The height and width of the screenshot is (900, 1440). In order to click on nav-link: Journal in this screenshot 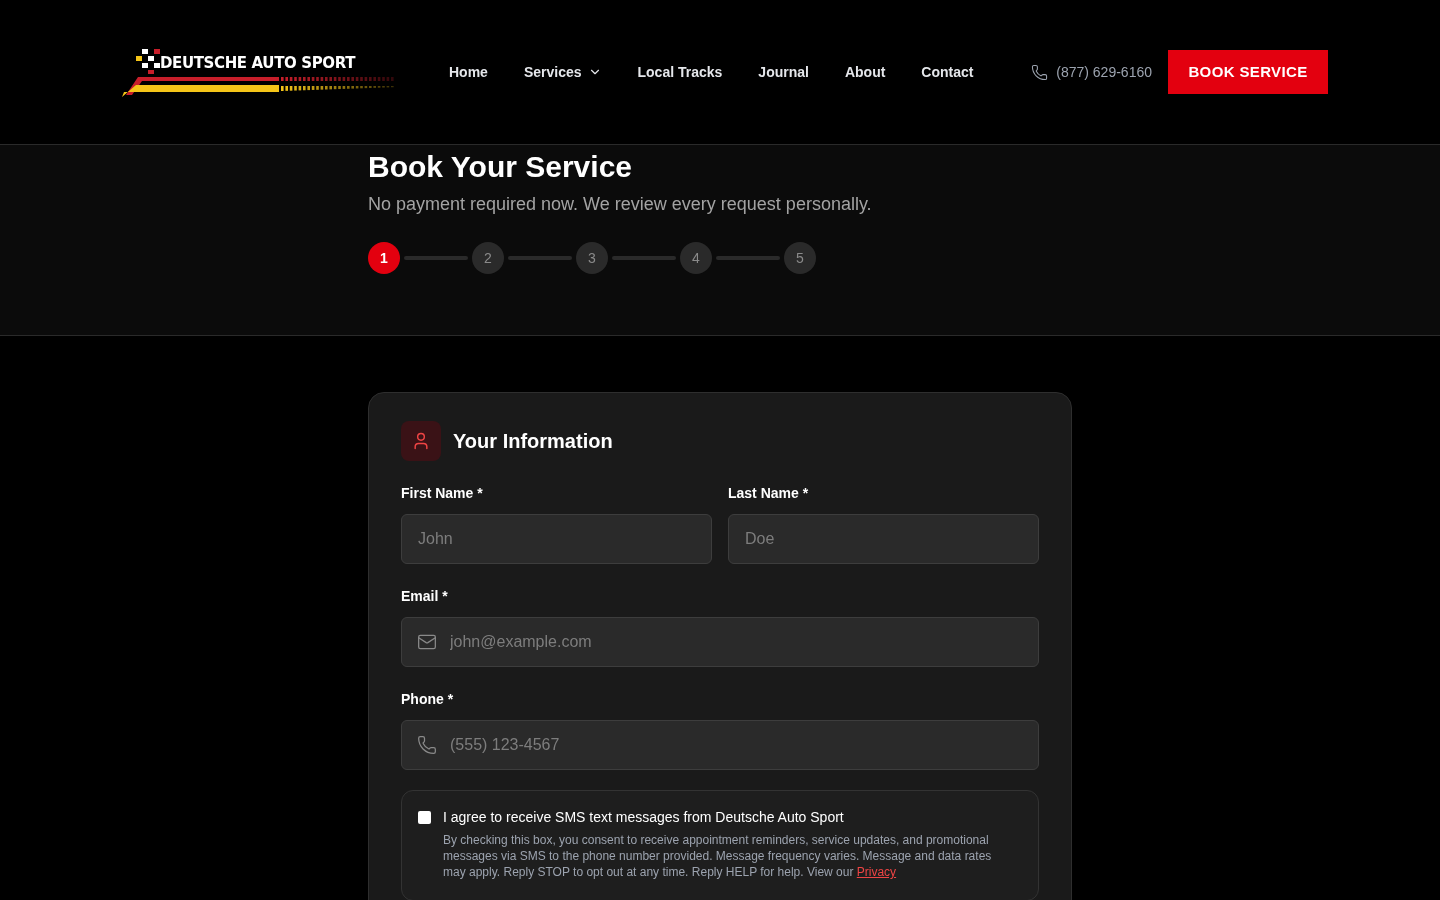, I will do `click(783, 72)`.